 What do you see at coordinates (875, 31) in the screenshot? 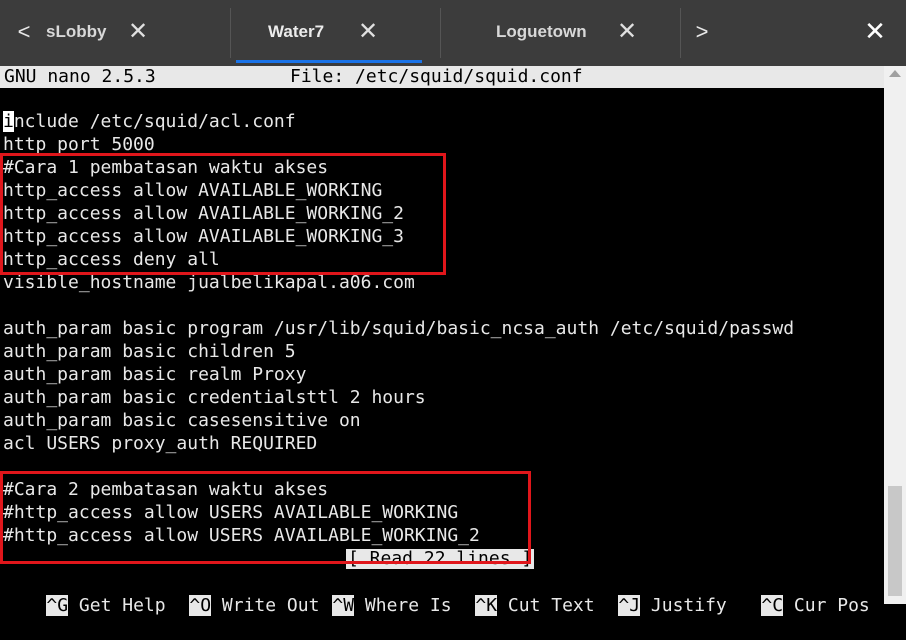
I see `window-close-button: ✕` at bounding box center [875, 31].